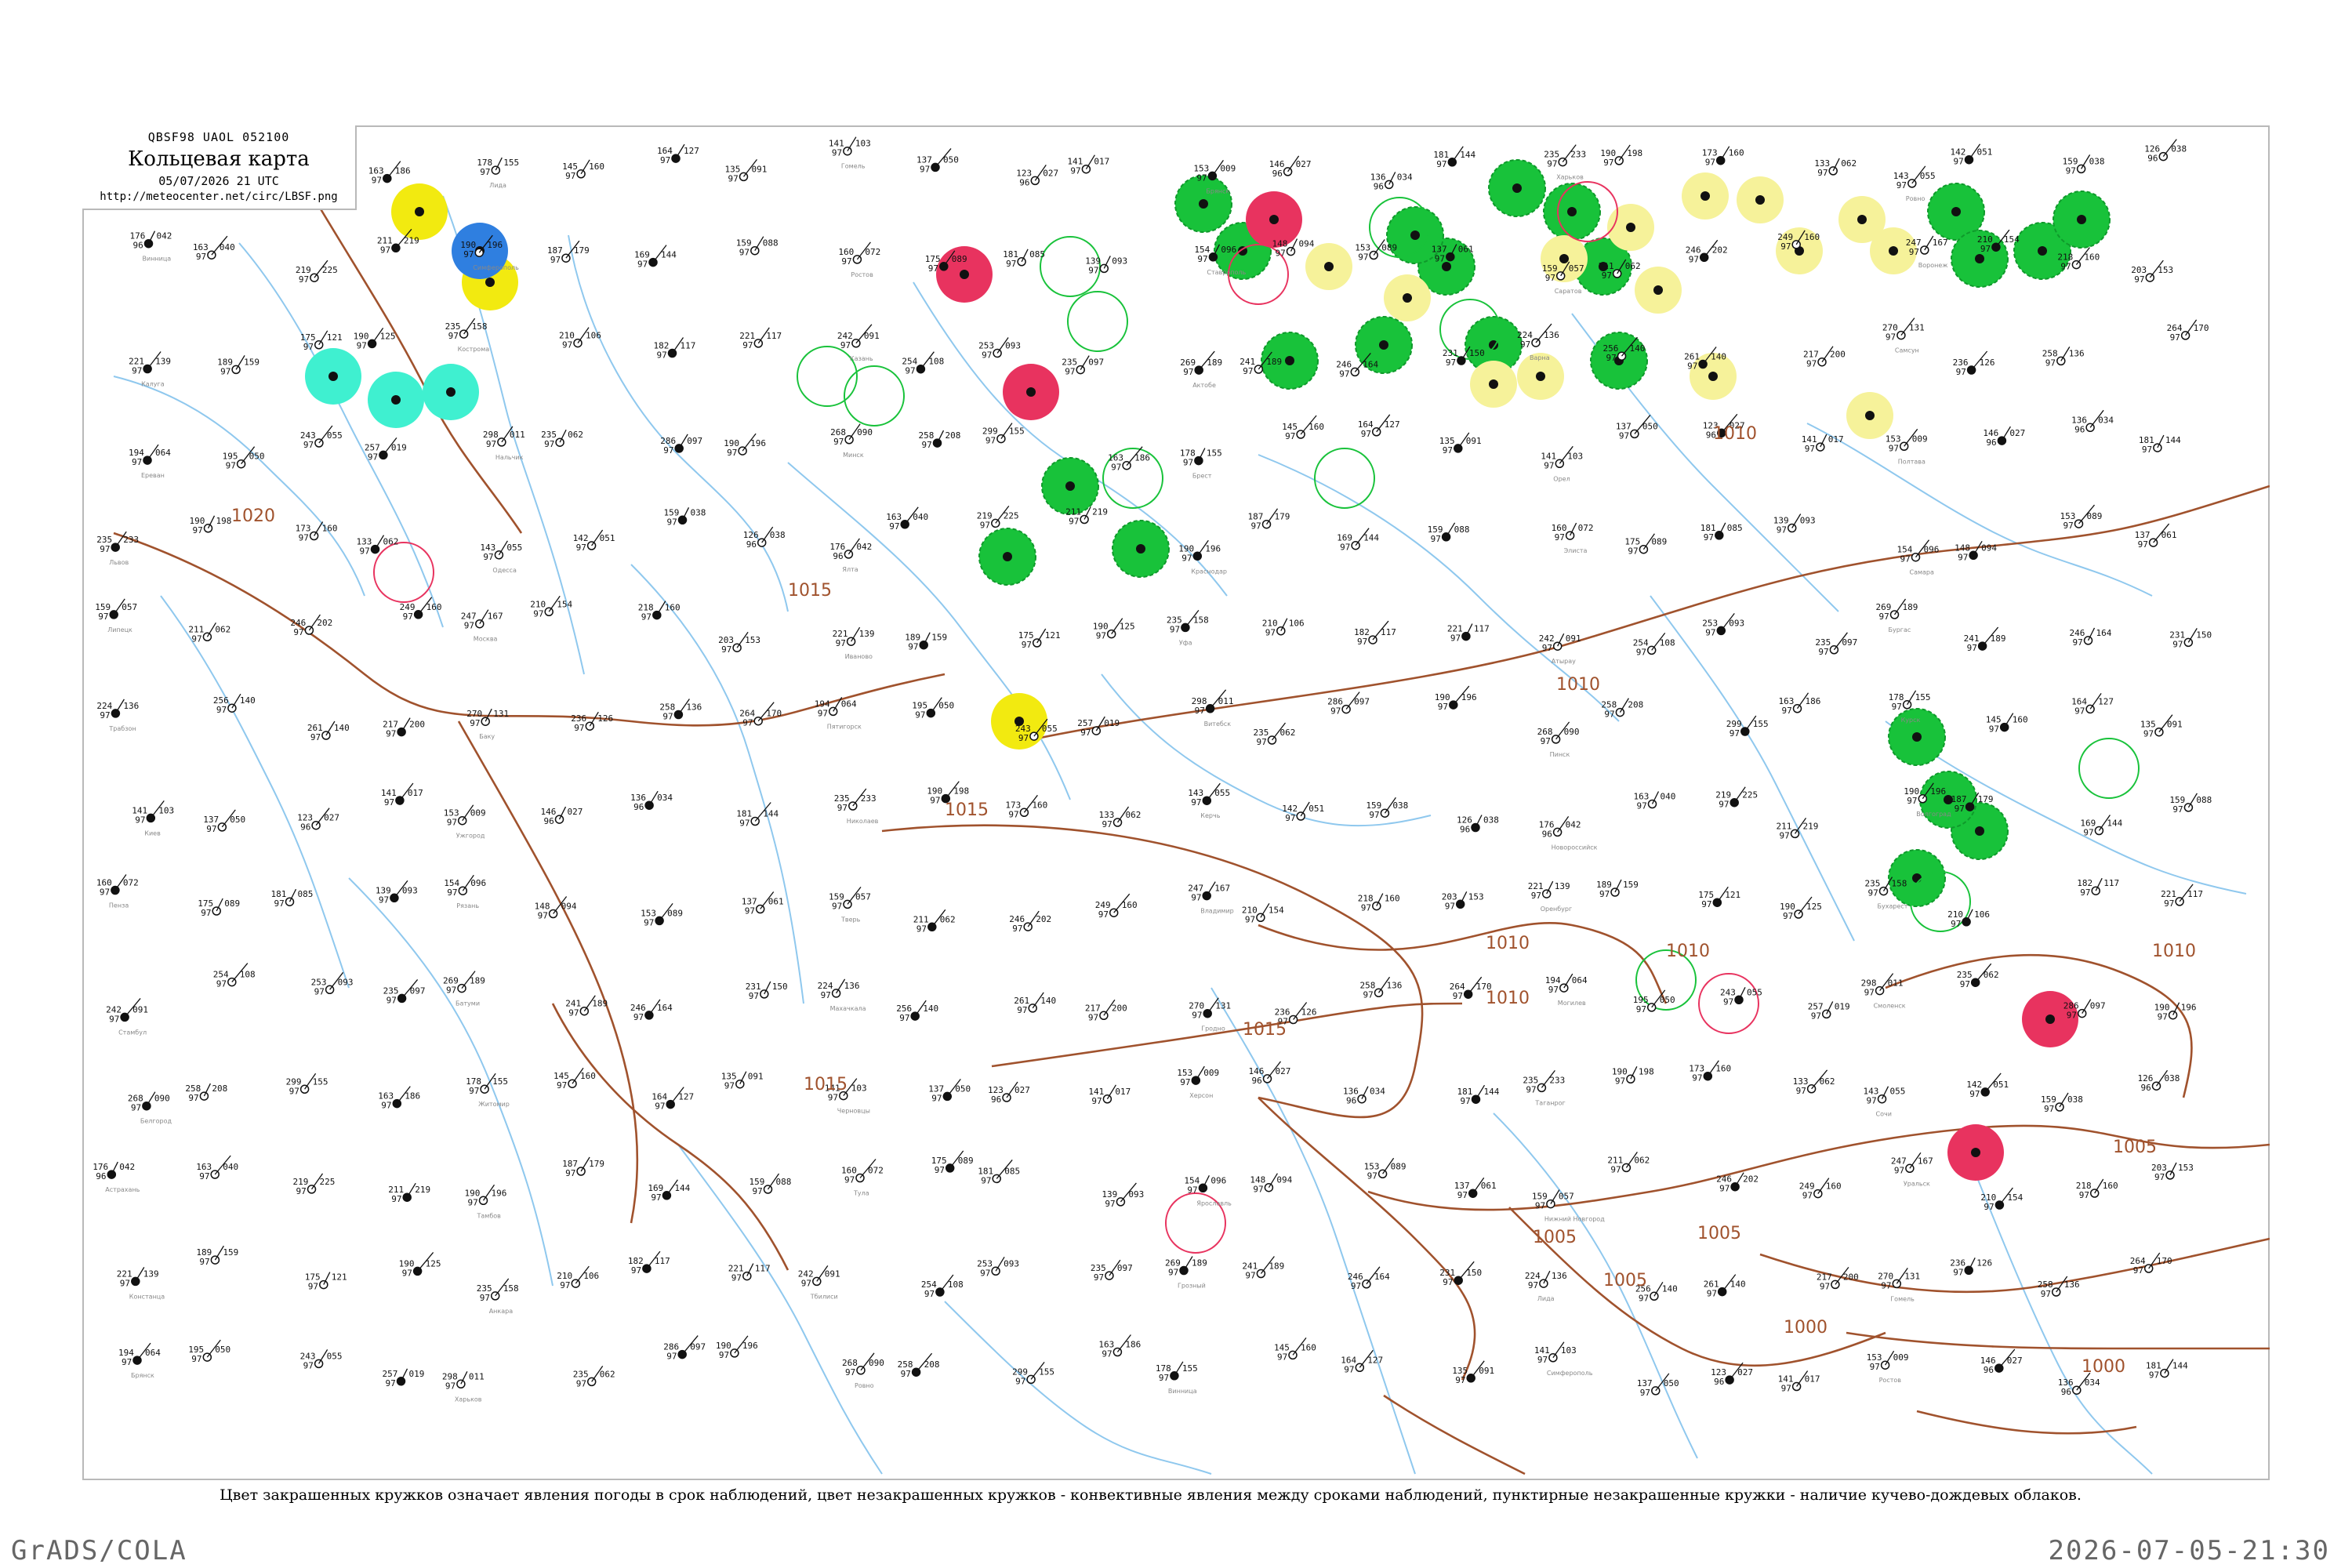 This screenshot has height=1568, width=2352. I want to click on station-plot: 298 01197Смоленск, so click(1884, 991).